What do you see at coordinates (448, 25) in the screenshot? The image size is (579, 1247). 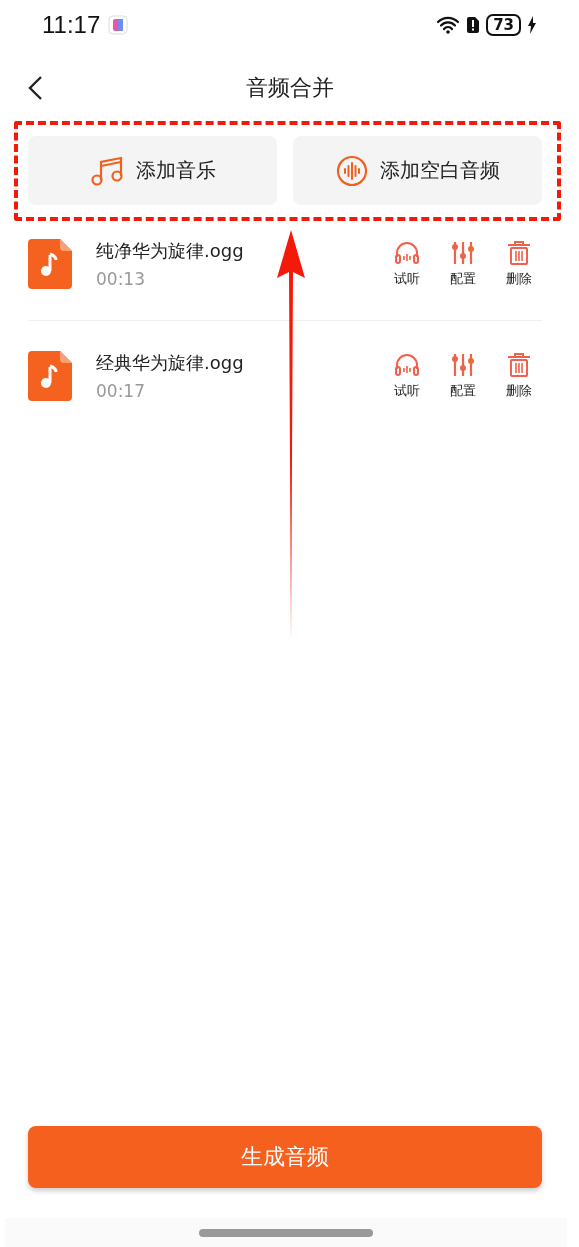 I see `wifi-icon` at bounding box center [448, 25].